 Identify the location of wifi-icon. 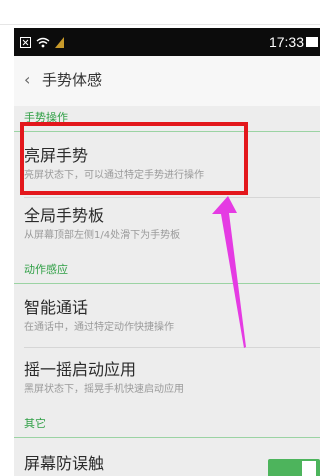
(43, 42).